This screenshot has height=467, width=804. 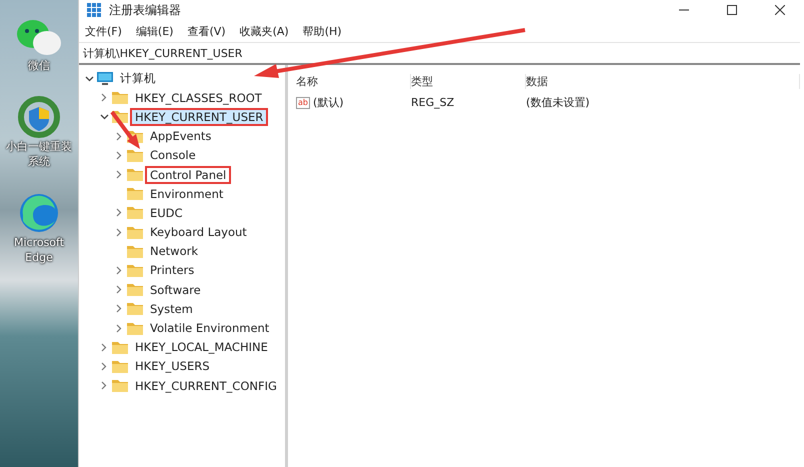 I want to click on tree-item: AppEvents, so click(x=180, y=136).